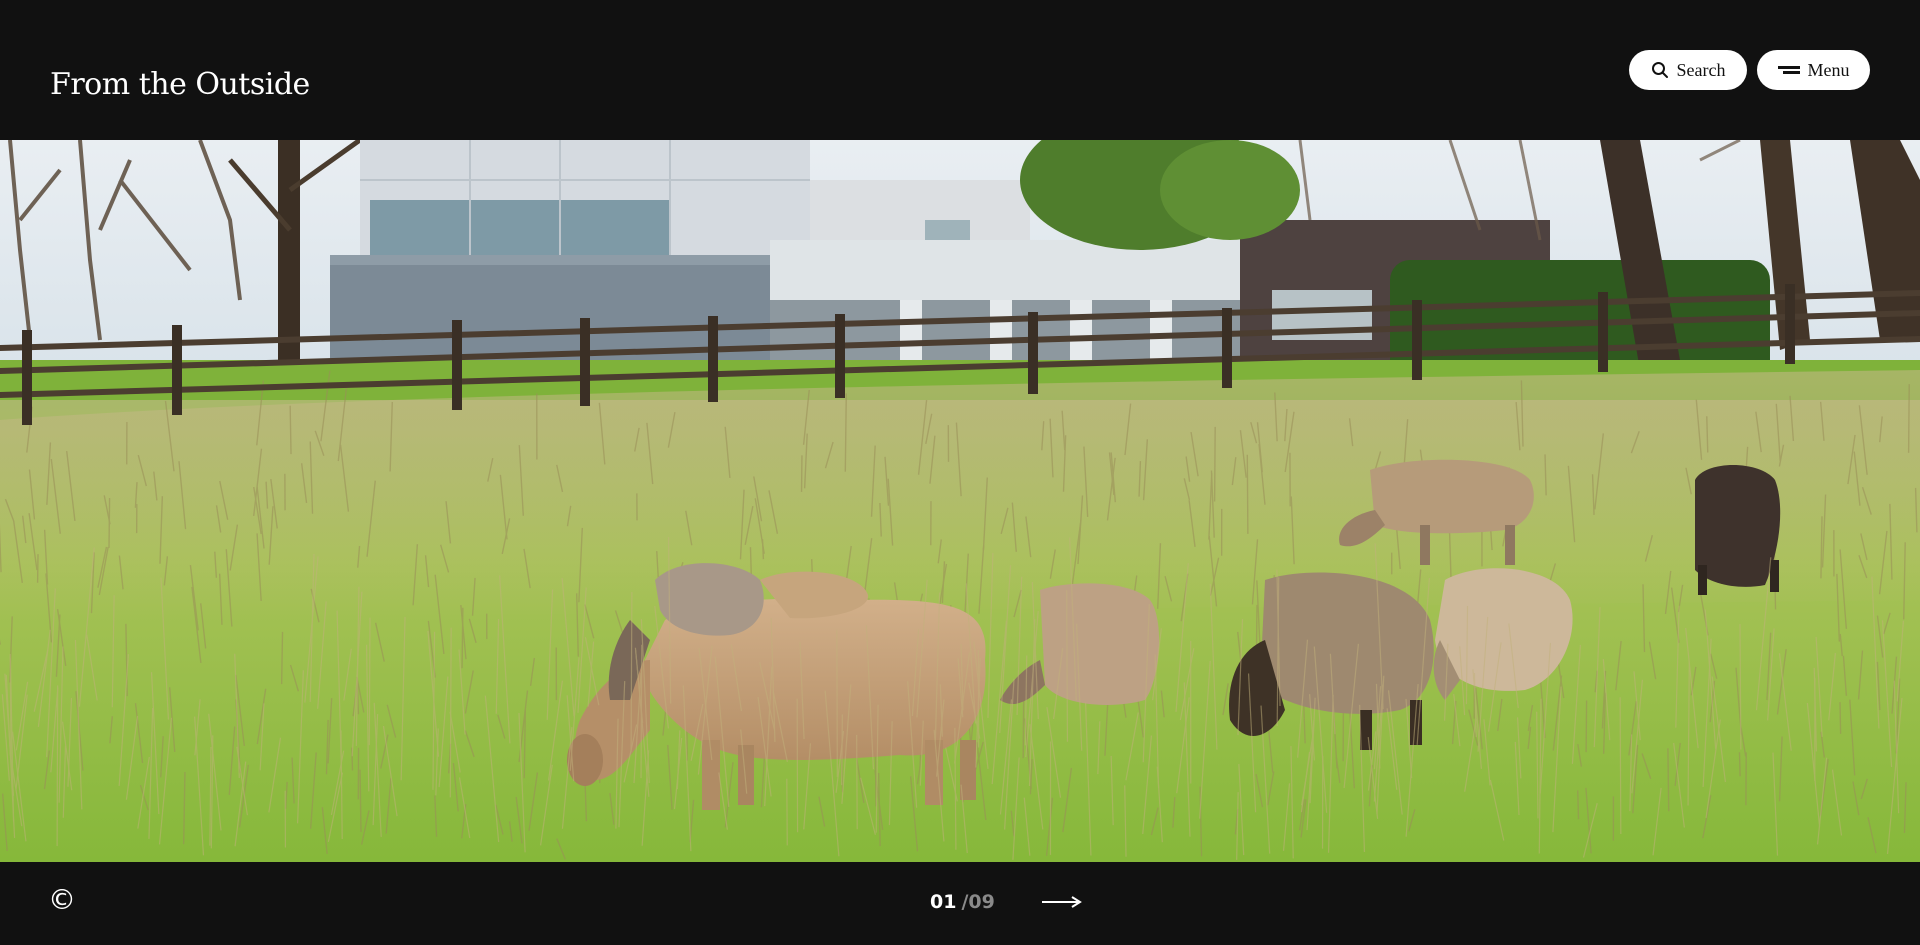 The height and width of the screenshot is (945, 1920). I want to click on search-button: Search, so click(1688, 70).